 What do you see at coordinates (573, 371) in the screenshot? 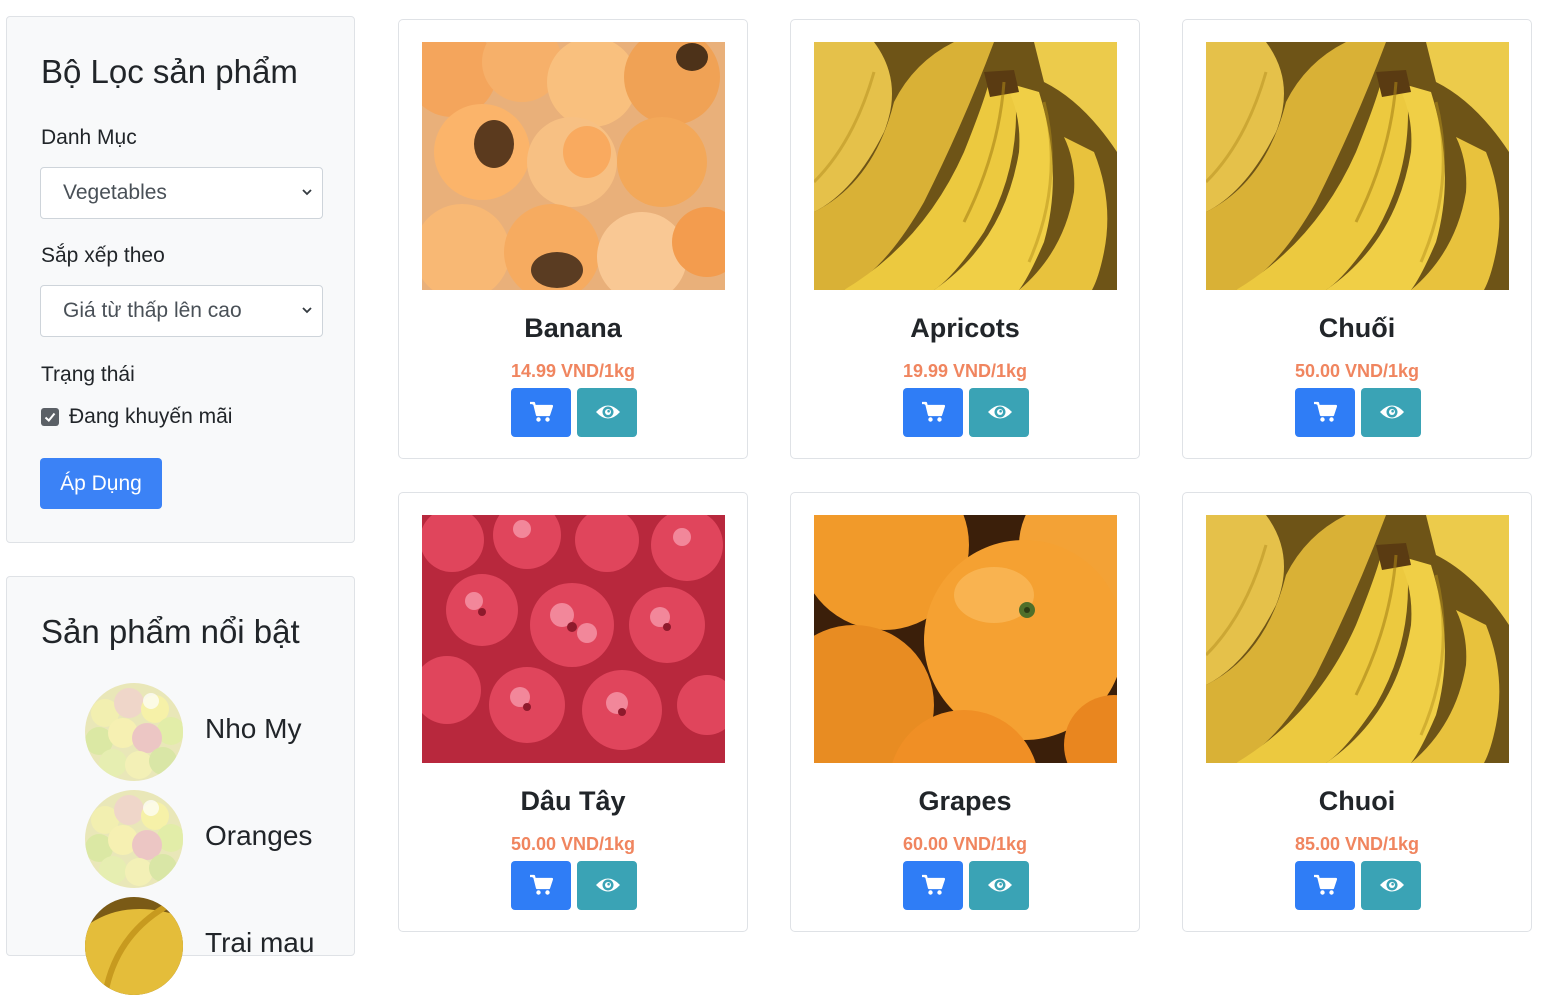
I see `product-price: 14.99 VND/1kg` at bounding box center [573, 371].